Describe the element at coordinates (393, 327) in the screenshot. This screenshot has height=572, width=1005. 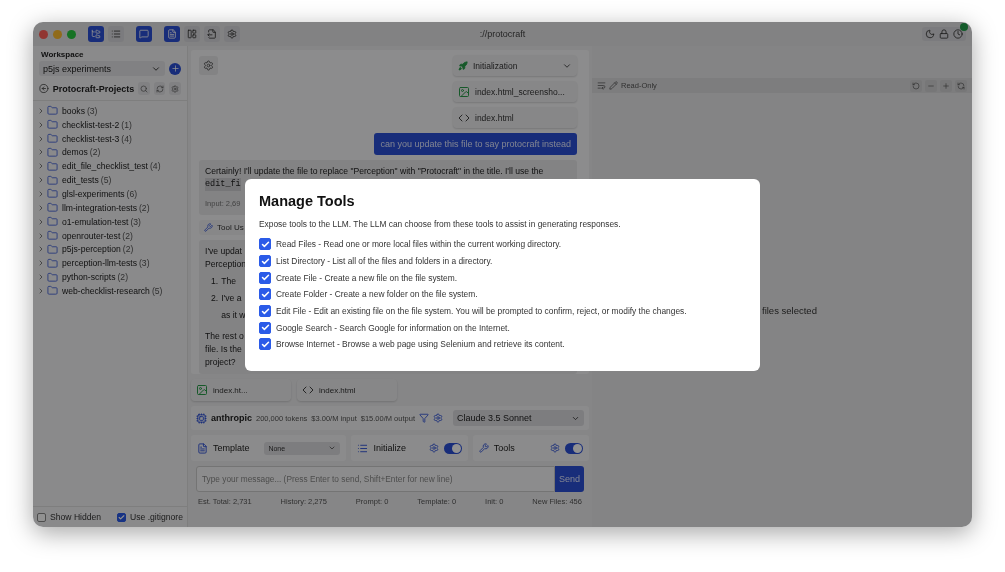
I see `tool-label: Google Search - Search Google for information on the Internet.` at that location.